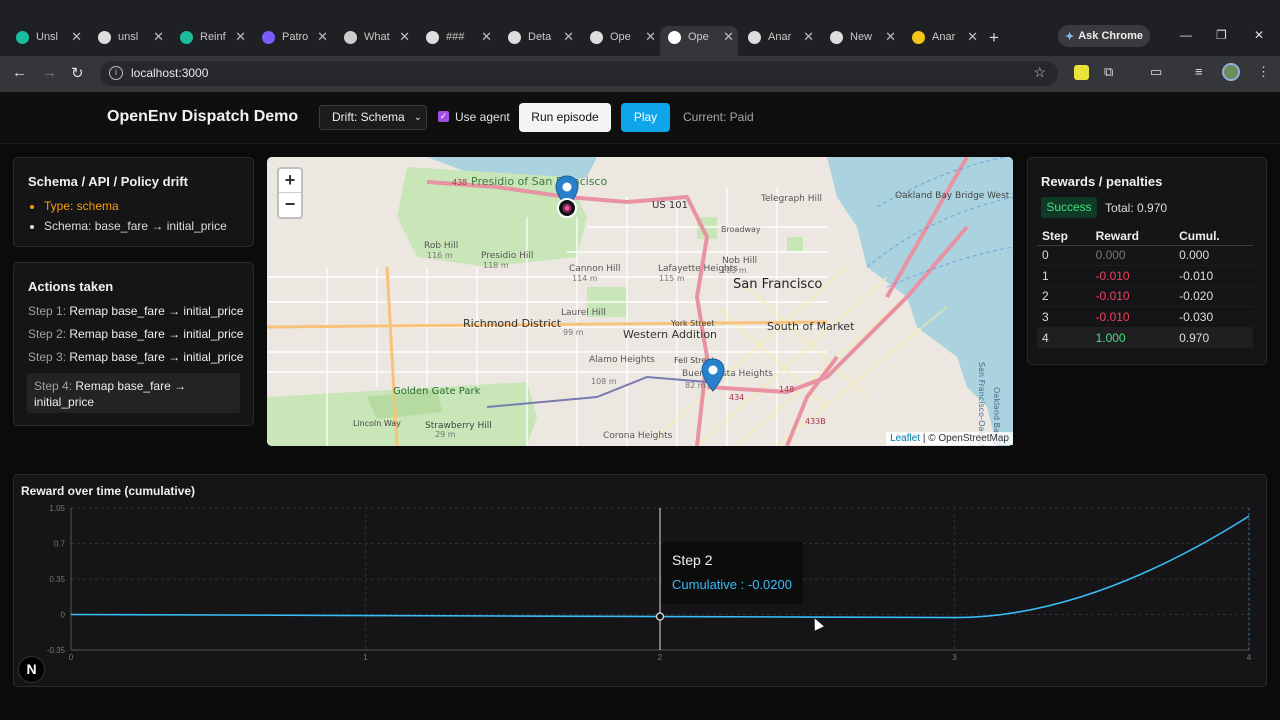 The height and width of the screenshot is (720, 1280). Describe the element at coordinates (732, 584) in the screenshot. I see `tooltip-value: Cumulative : -0.0200` at that location.